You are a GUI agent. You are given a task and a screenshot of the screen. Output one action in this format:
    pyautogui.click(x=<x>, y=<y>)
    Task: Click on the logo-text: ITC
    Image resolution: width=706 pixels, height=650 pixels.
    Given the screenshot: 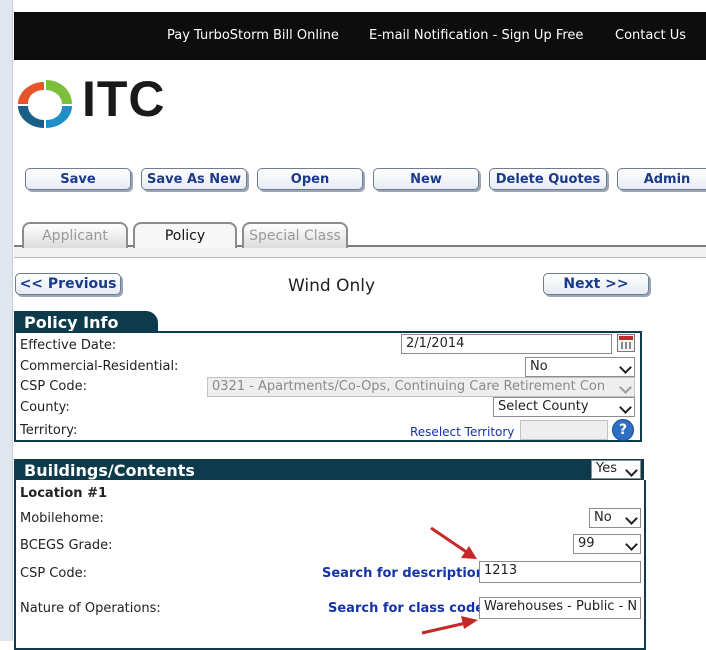 What is the action you would take?
    pyautogui.click(x=124, y=99)
    